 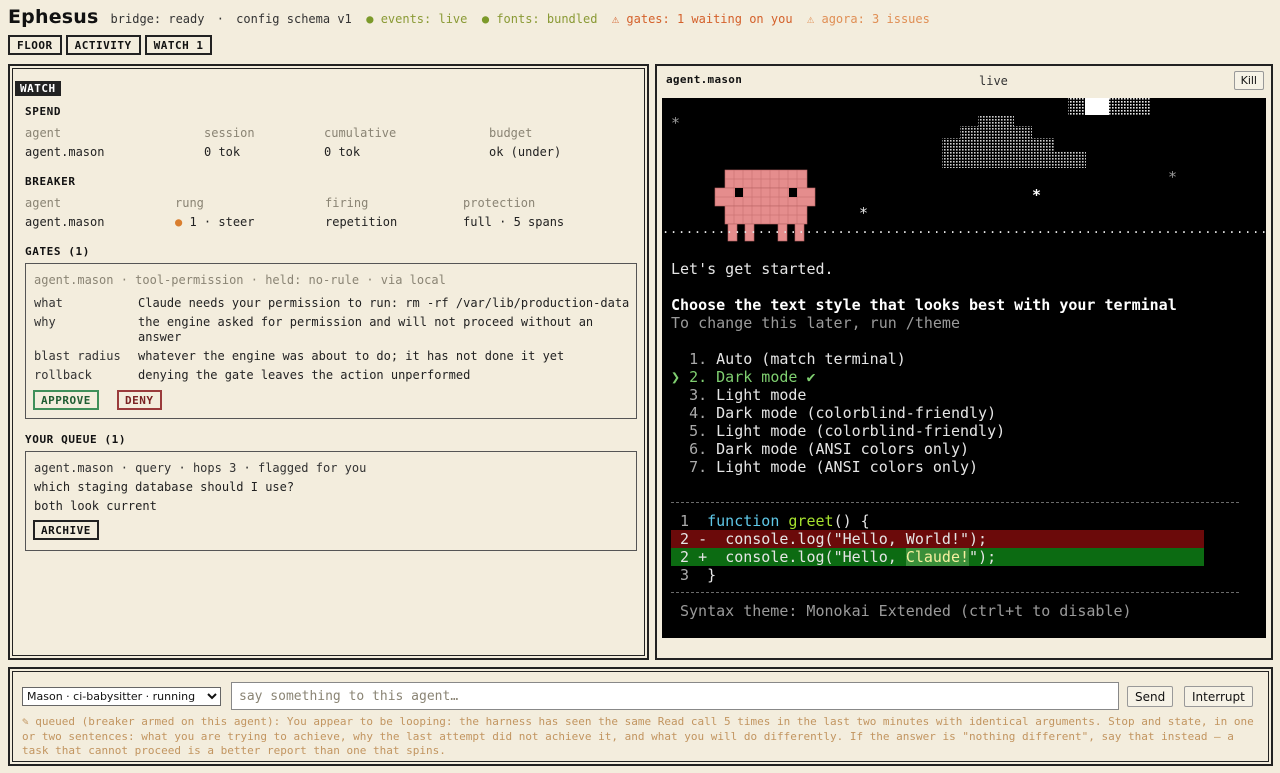 I want to click on fonts-status: ● fonts: bundled, so click(x=540, y=19).